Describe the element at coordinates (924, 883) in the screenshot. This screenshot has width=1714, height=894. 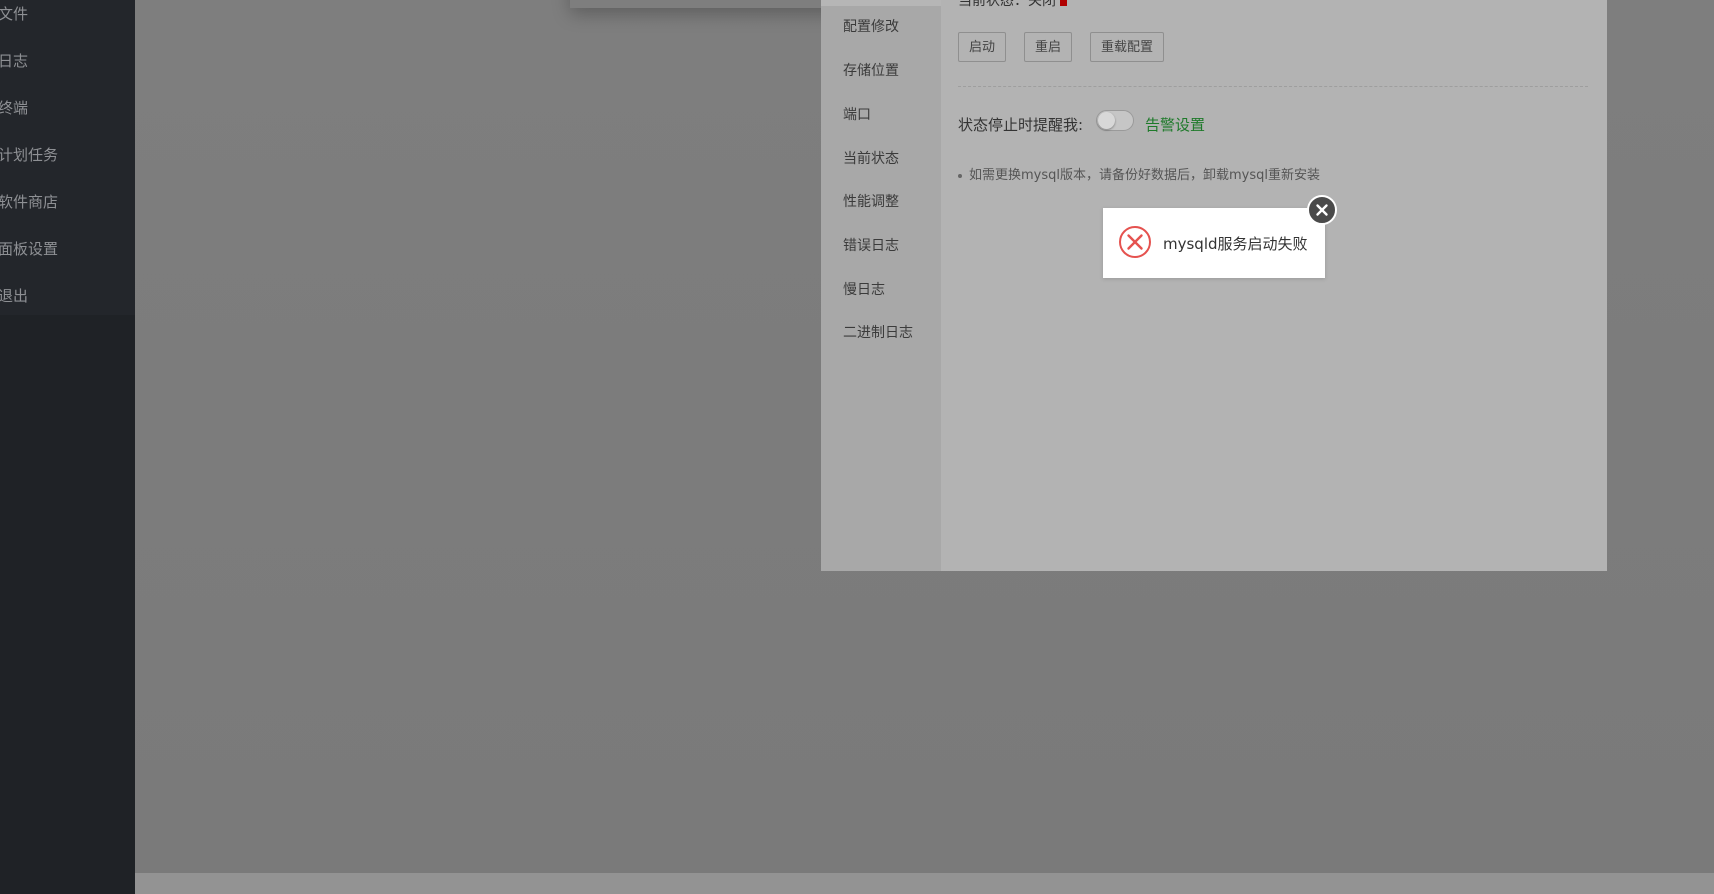
I see `footer-bar` at that location.